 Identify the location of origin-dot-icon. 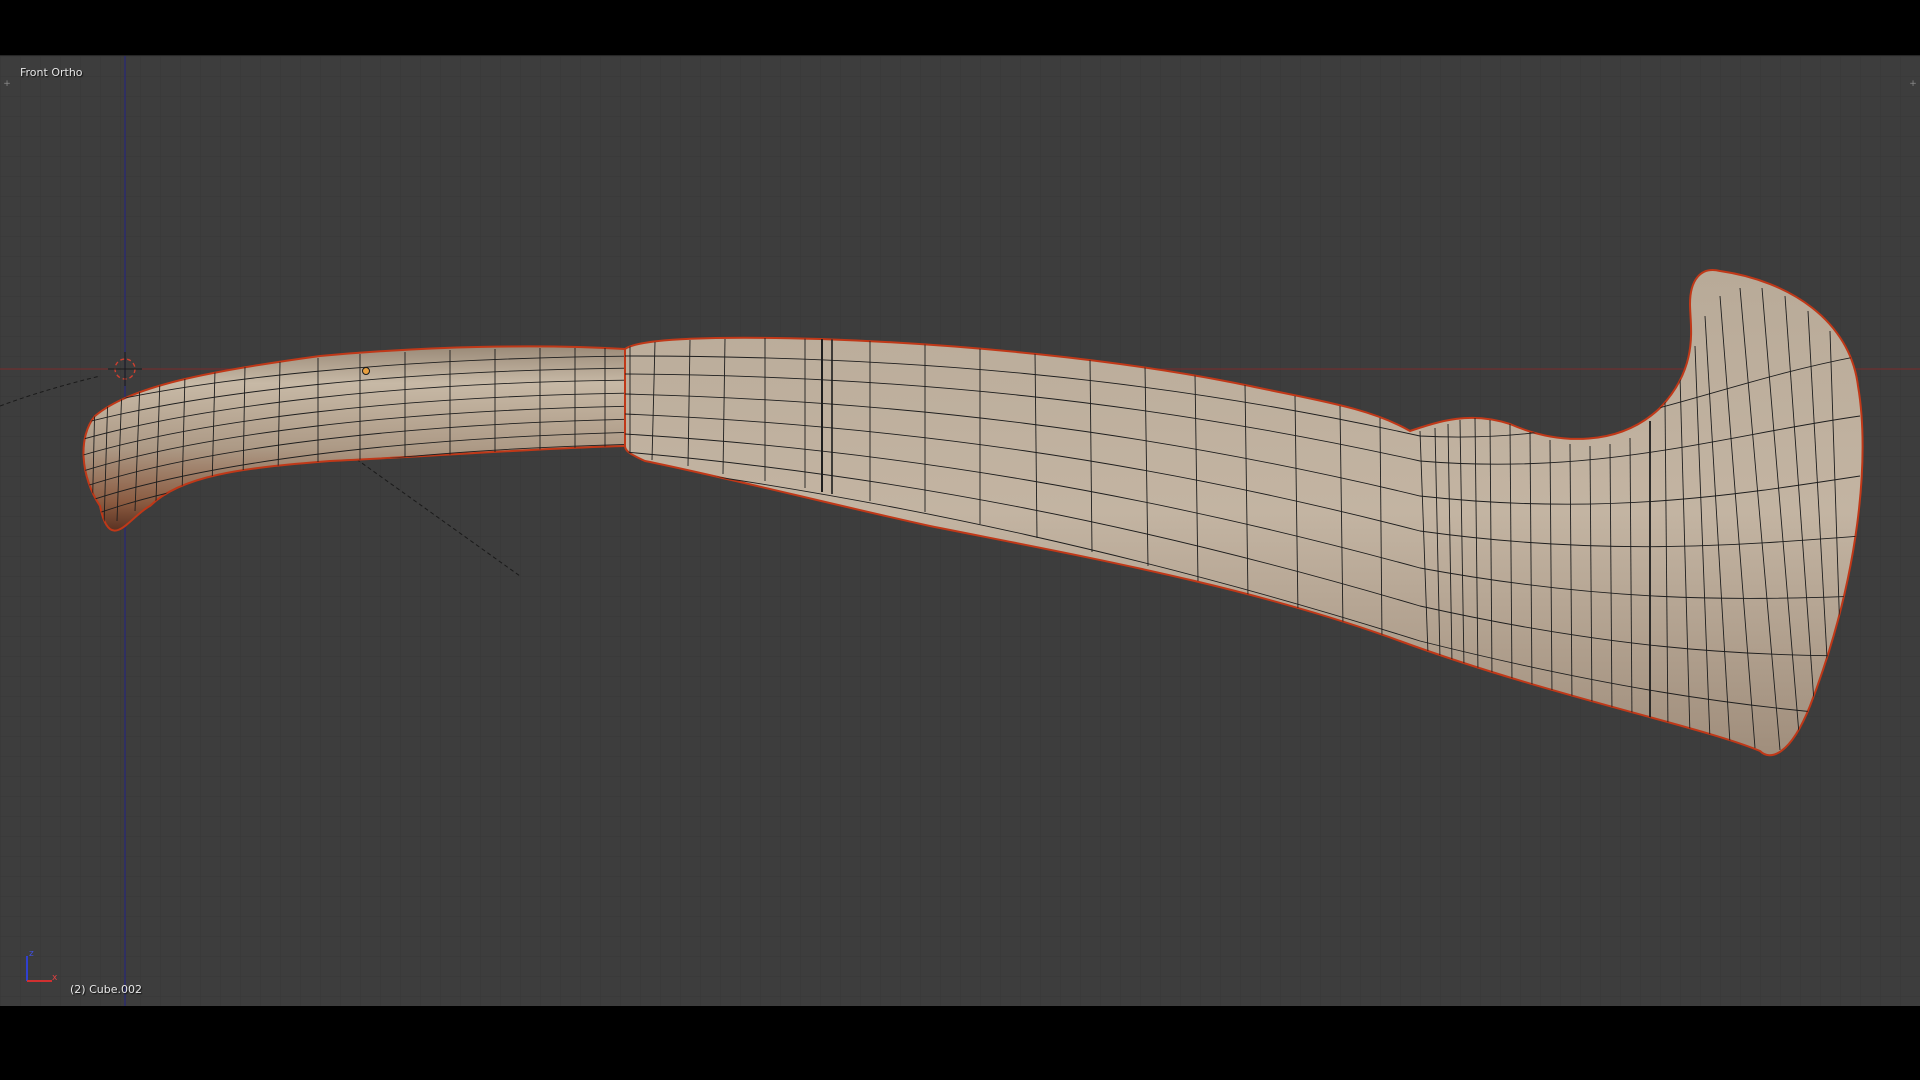
(366, 371).